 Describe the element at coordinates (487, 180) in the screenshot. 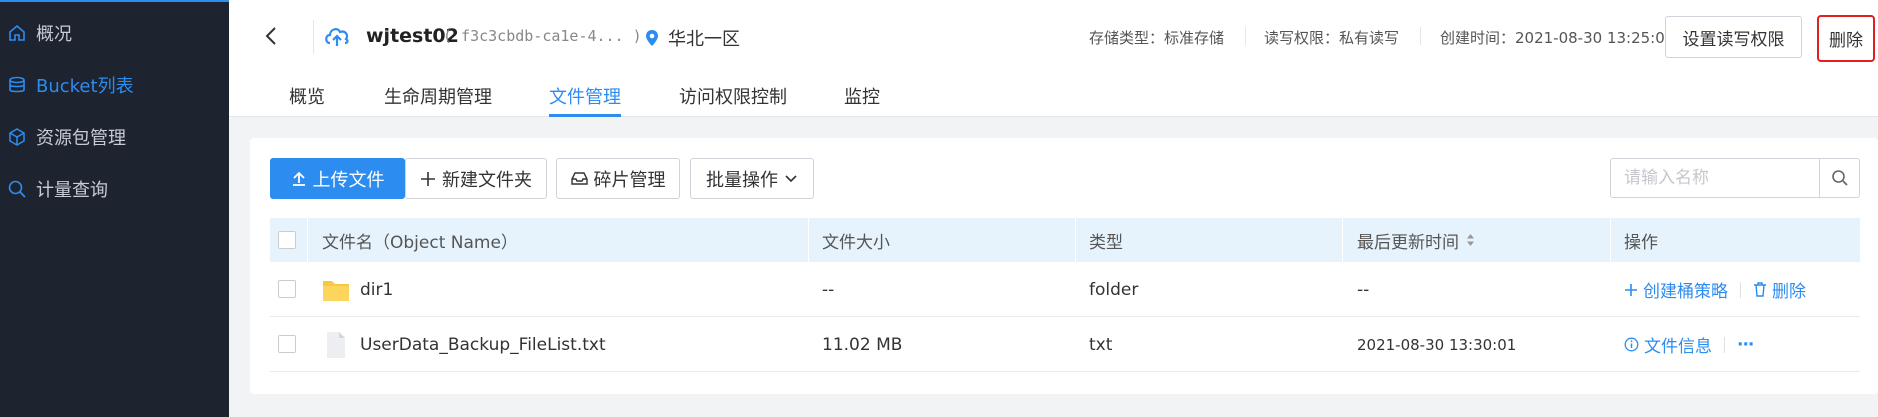

I see `new-folder-label: 新建文件夹` at that location.